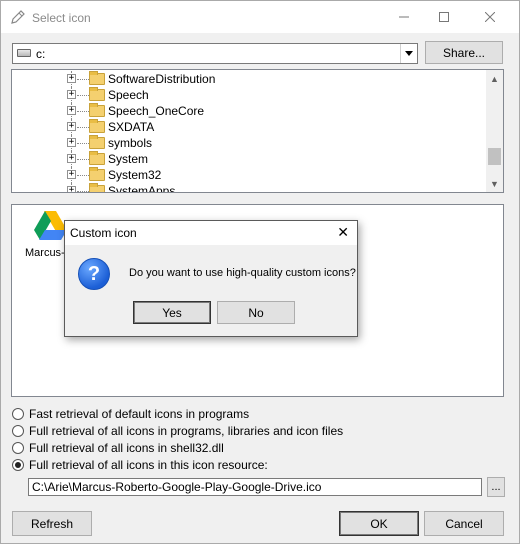 The height and width of the screenshot is (544, 520). What do you see at coordinates (247, 111) in the screenshot?
I see `tree-item: + Speech_OneCore` at bounding box center [247, 111].